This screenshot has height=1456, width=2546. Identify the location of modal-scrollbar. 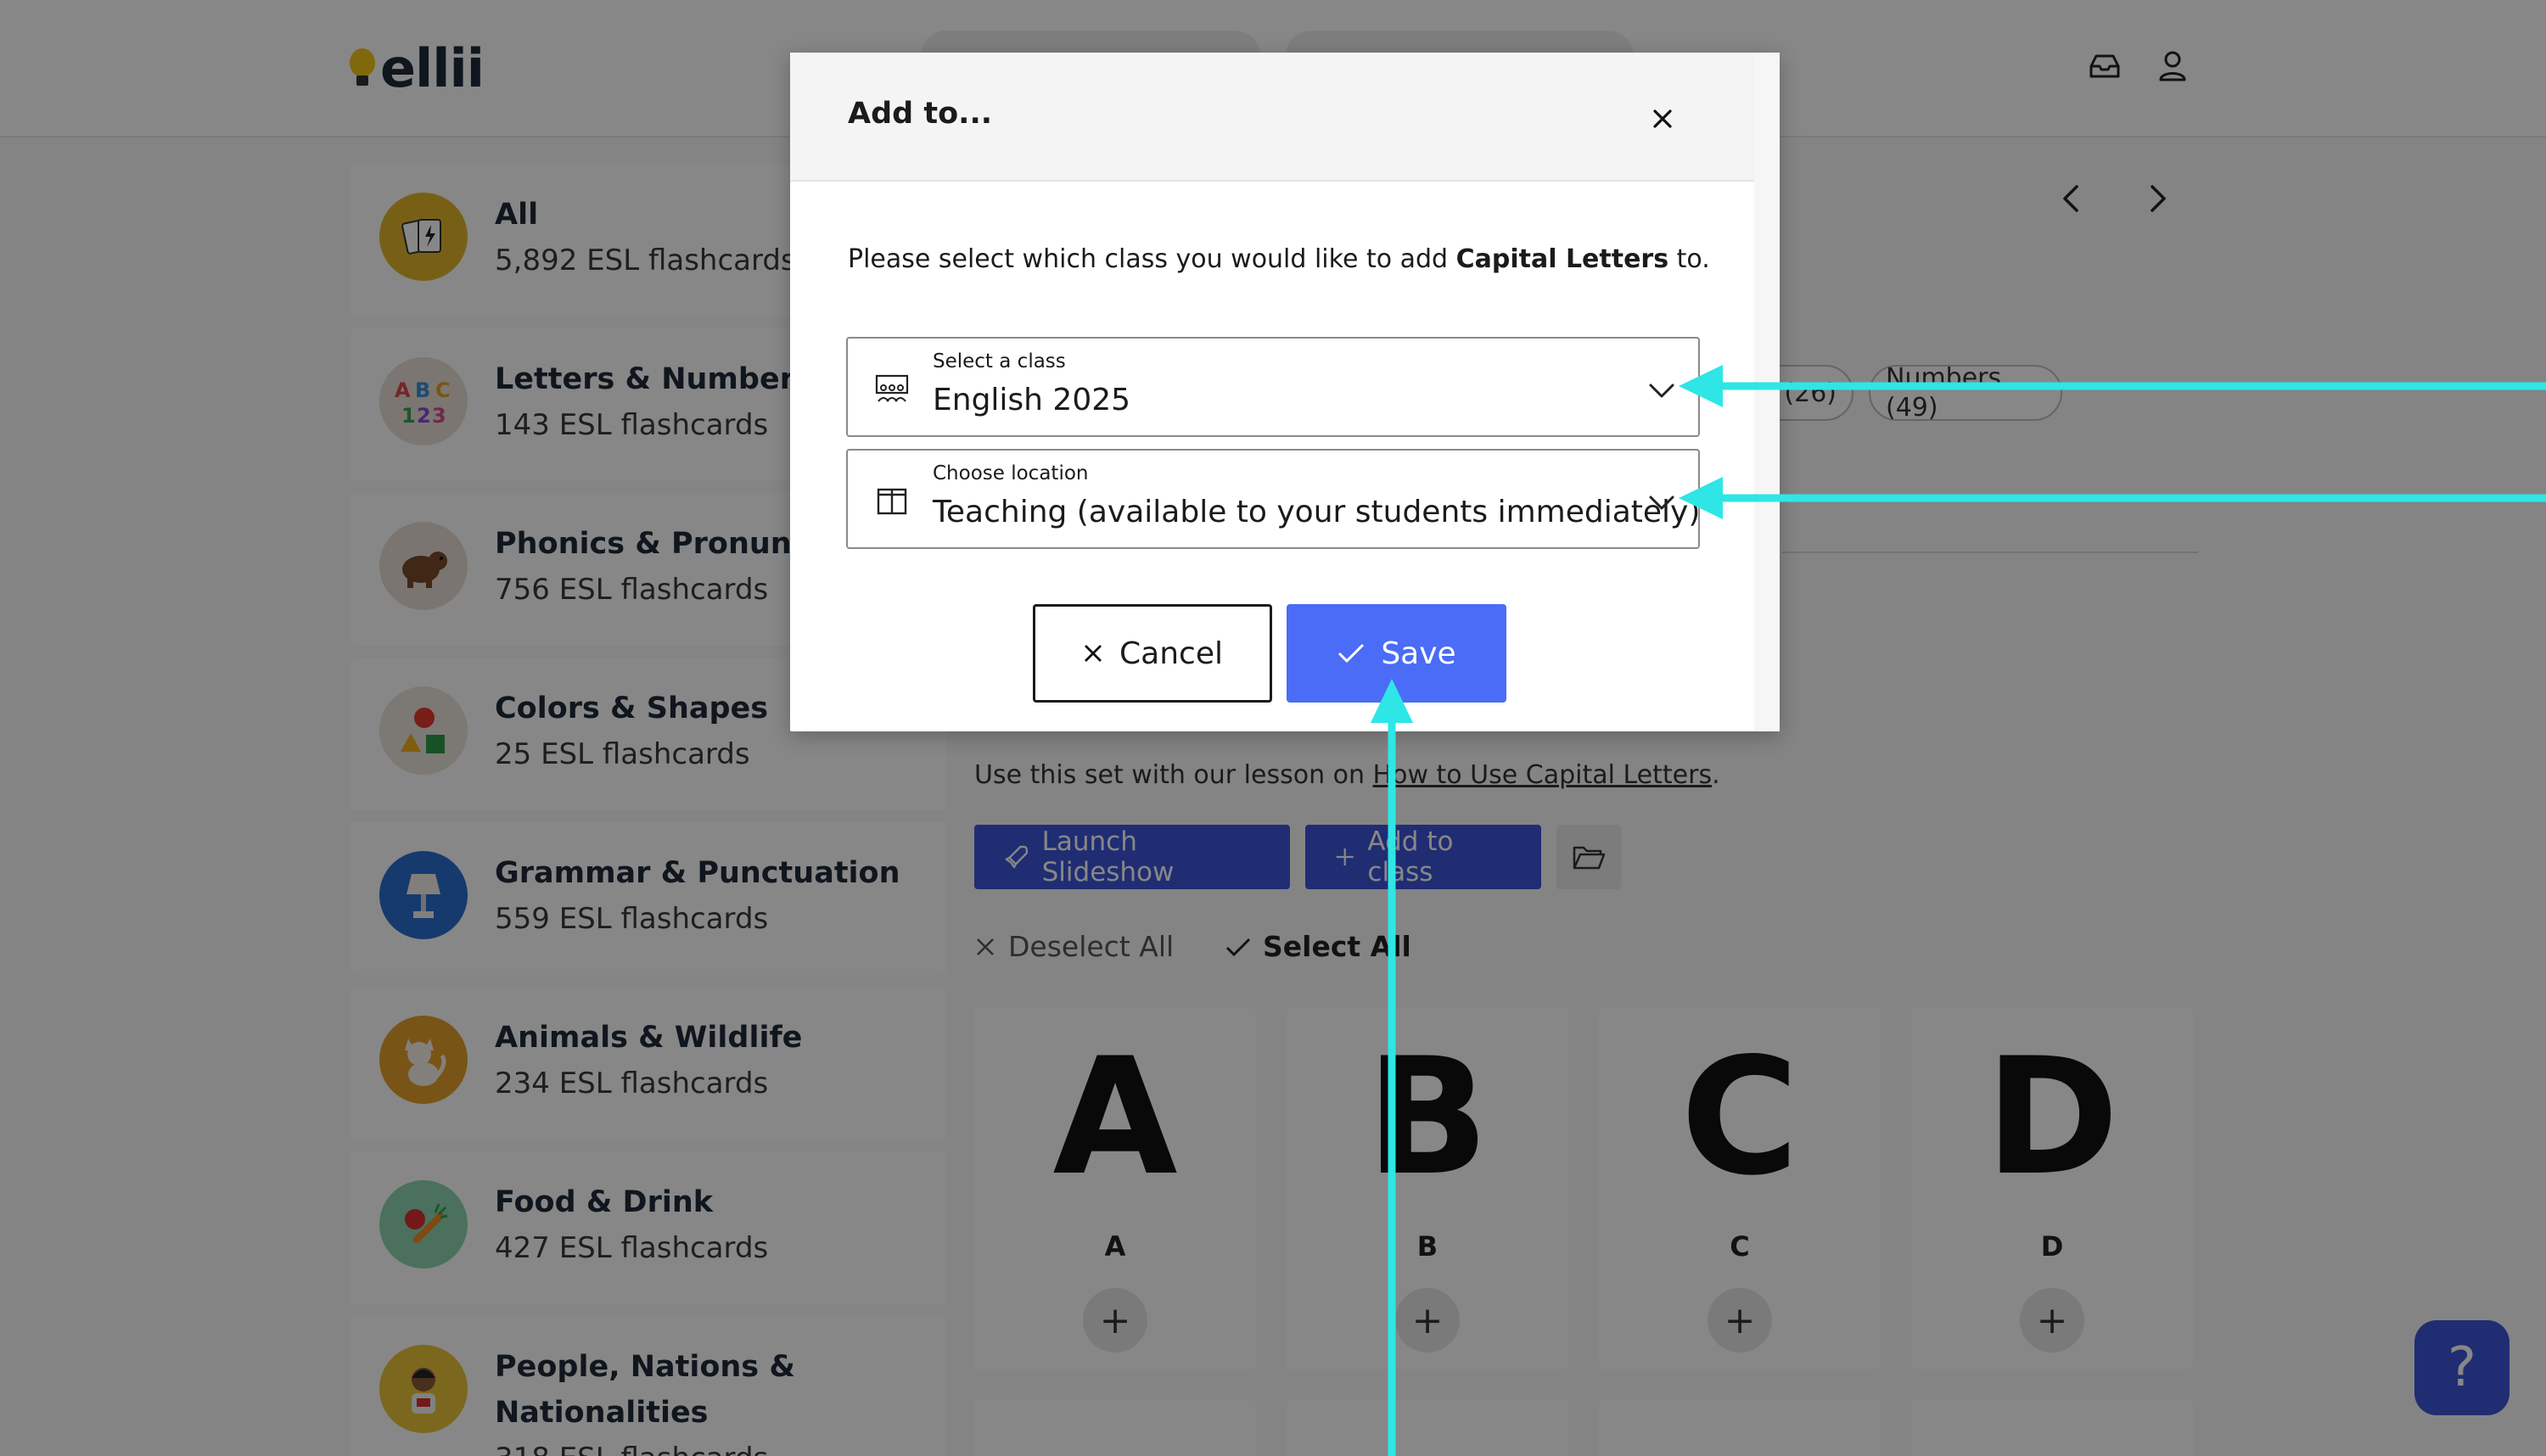
(1767, 392).